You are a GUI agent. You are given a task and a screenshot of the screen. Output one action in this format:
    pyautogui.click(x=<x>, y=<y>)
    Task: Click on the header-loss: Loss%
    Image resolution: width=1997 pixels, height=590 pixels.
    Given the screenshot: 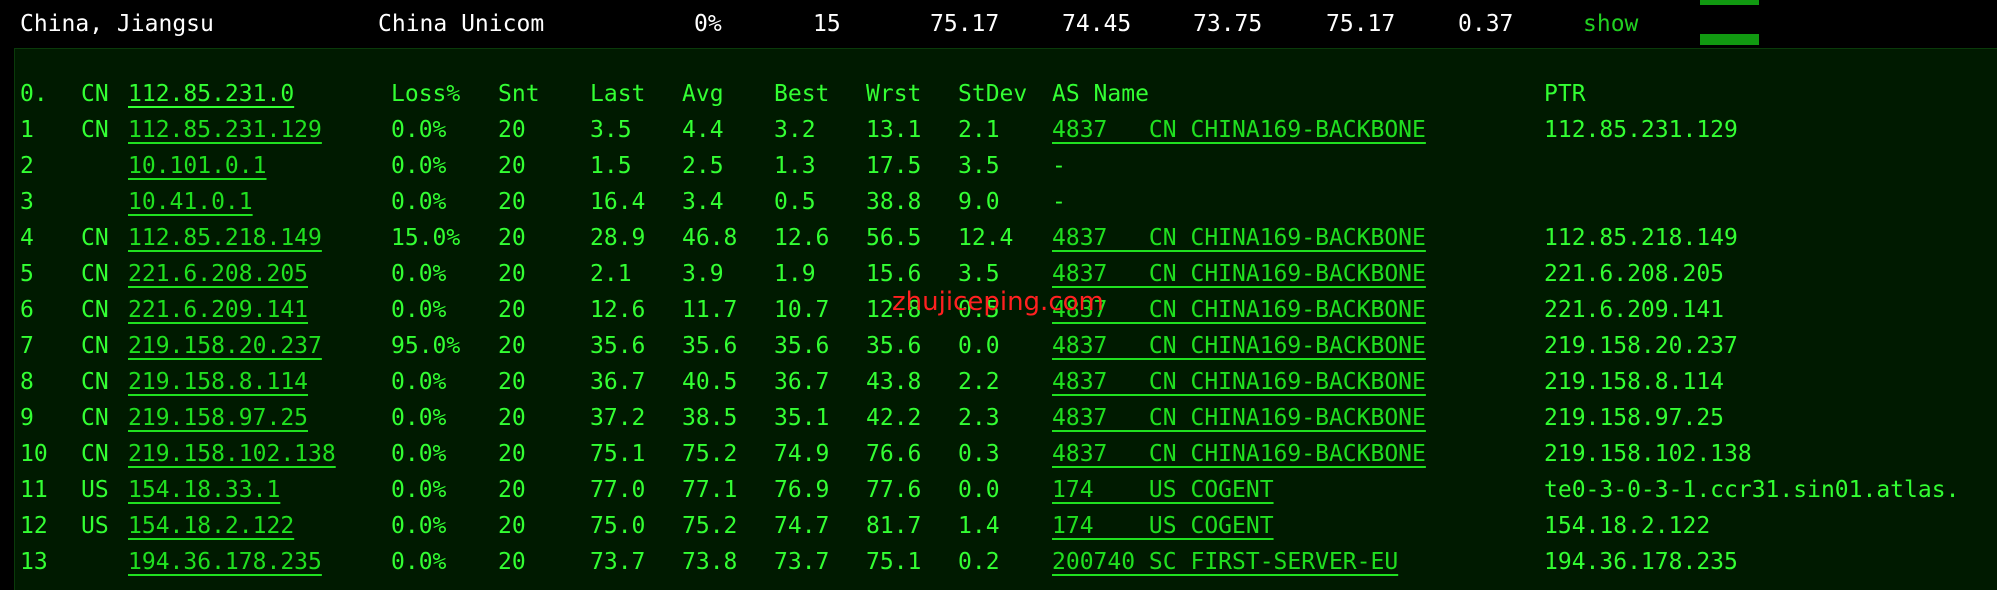 What is the action you would take?
    pyautogui.click(x=426, y=94)
    